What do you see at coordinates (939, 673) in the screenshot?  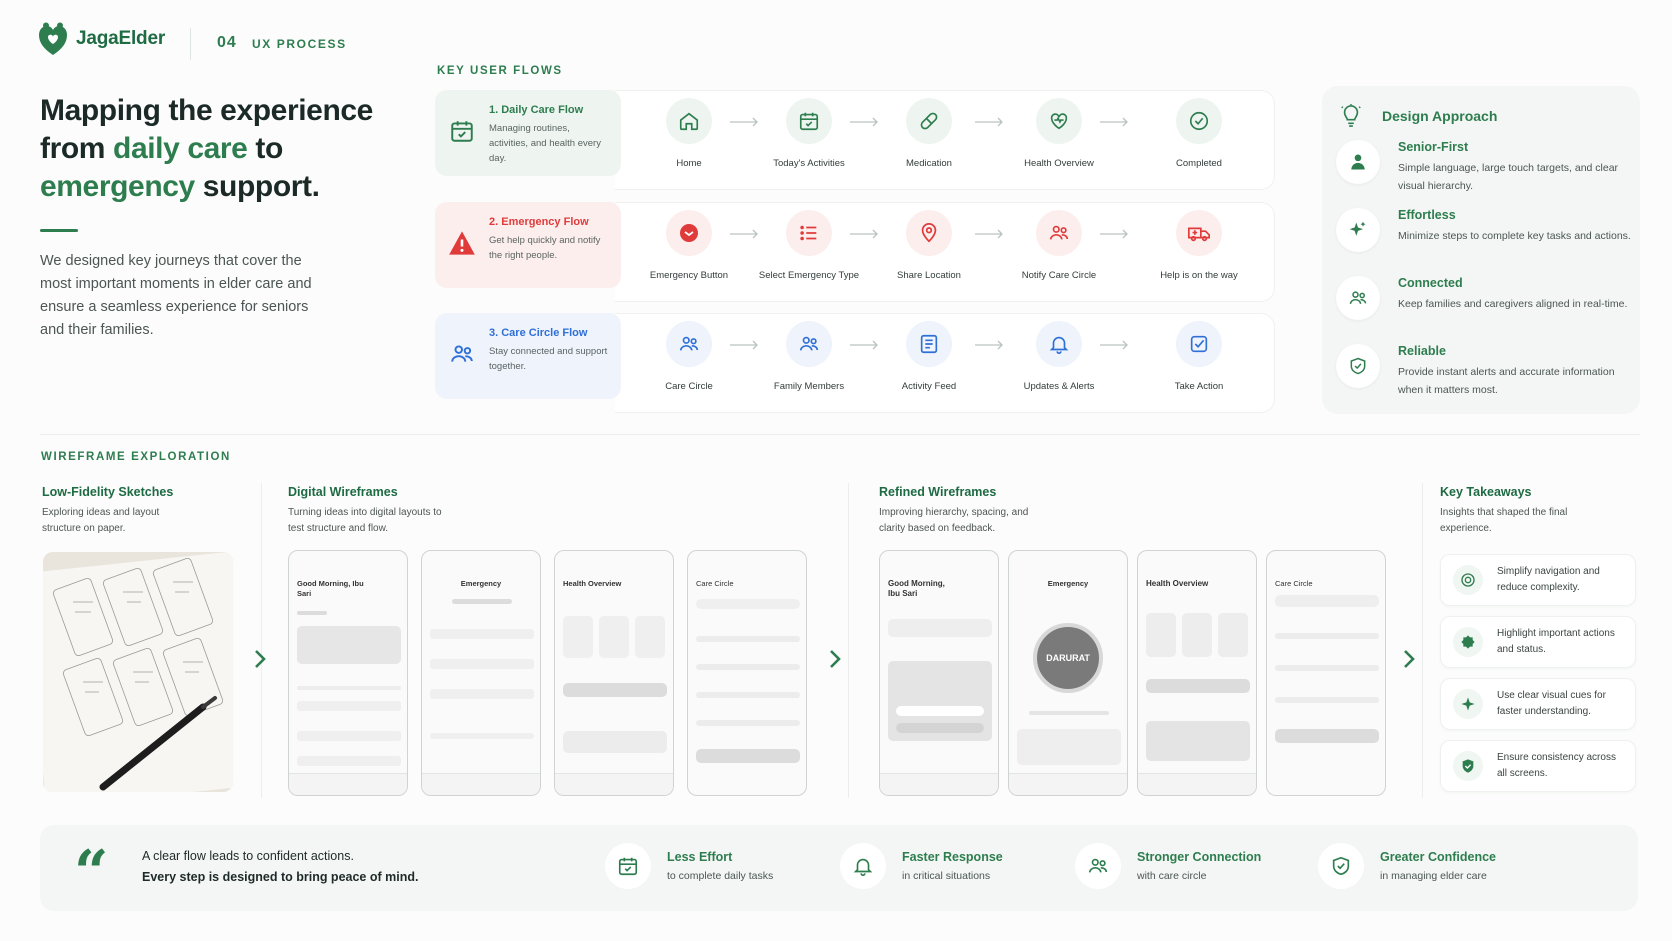 I see `refined-wireframe-home: Good Morning, Ibu Sari` at bounding box center [939, 673].